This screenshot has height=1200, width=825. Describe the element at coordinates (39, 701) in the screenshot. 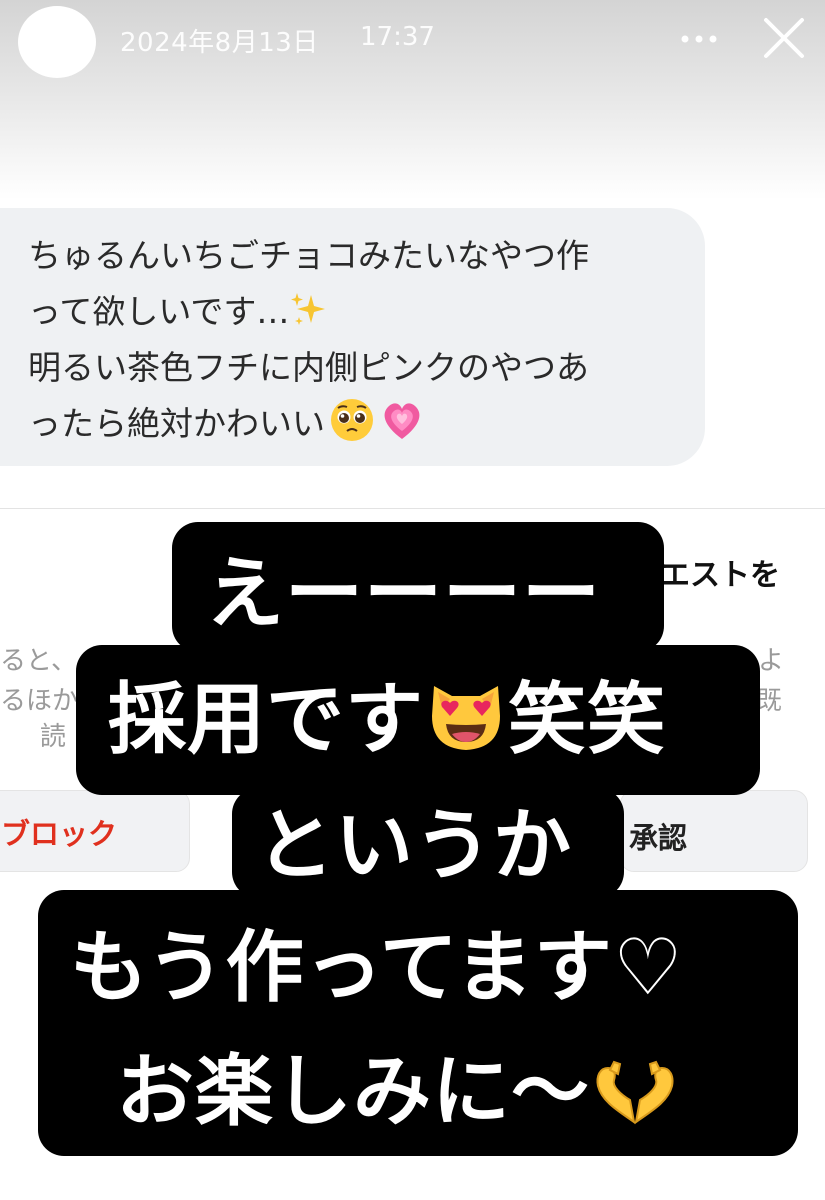

I see `request-description-line-2: るほか` at that location.